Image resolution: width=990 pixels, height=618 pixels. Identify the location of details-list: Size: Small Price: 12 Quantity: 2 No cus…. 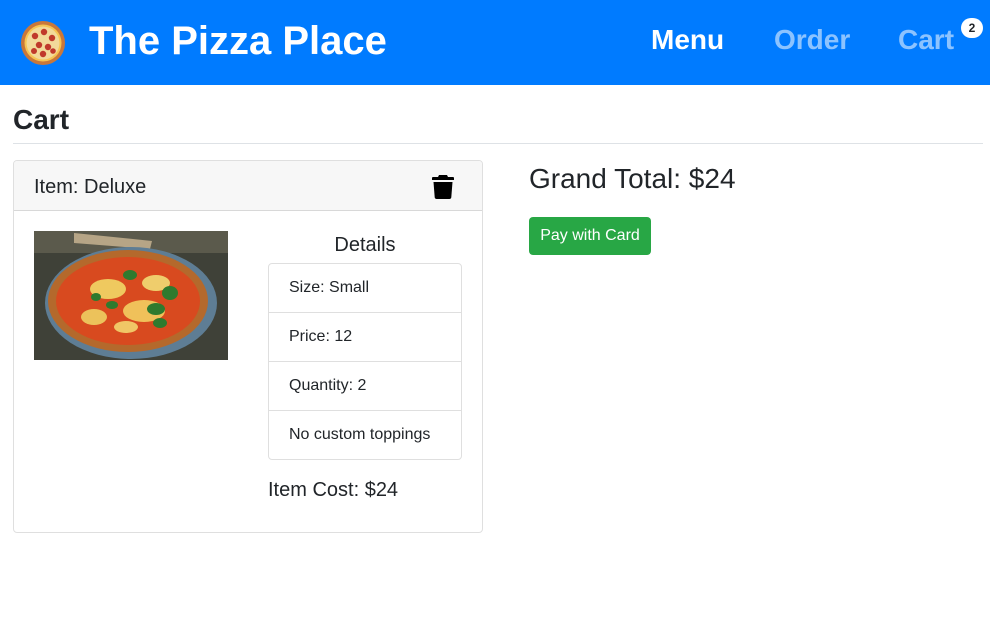
(365, 361).